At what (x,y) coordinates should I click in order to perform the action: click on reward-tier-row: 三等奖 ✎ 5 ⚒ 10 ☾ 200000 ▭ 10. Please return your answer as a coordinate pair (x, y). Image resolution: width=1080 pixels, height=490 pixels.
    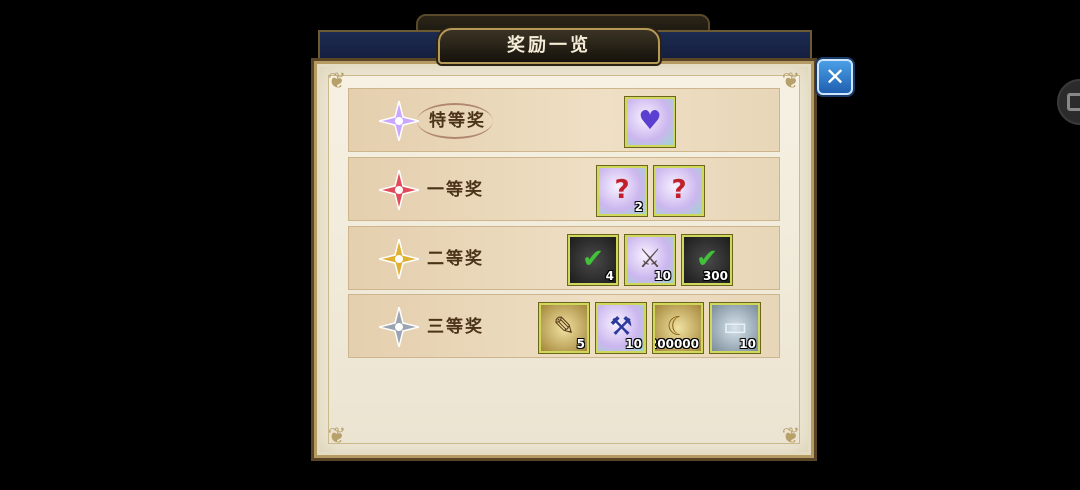
    Looking at the image, I should click on (564, 326).